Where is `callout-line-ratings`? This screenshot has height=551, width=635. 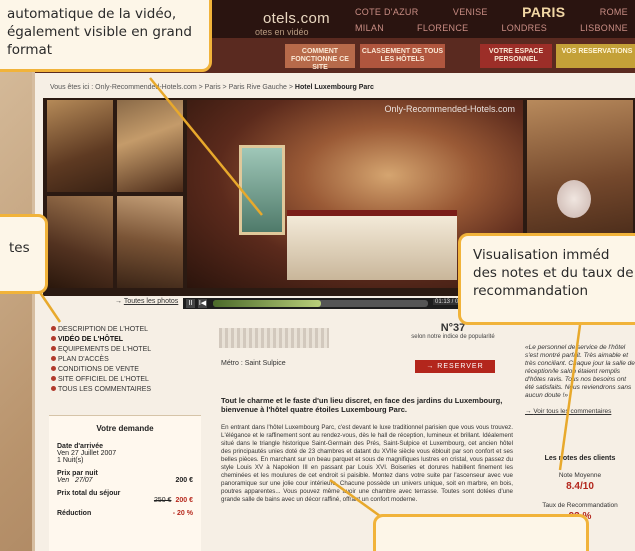
callout-line-ratings is located at coordinates (570, 397).